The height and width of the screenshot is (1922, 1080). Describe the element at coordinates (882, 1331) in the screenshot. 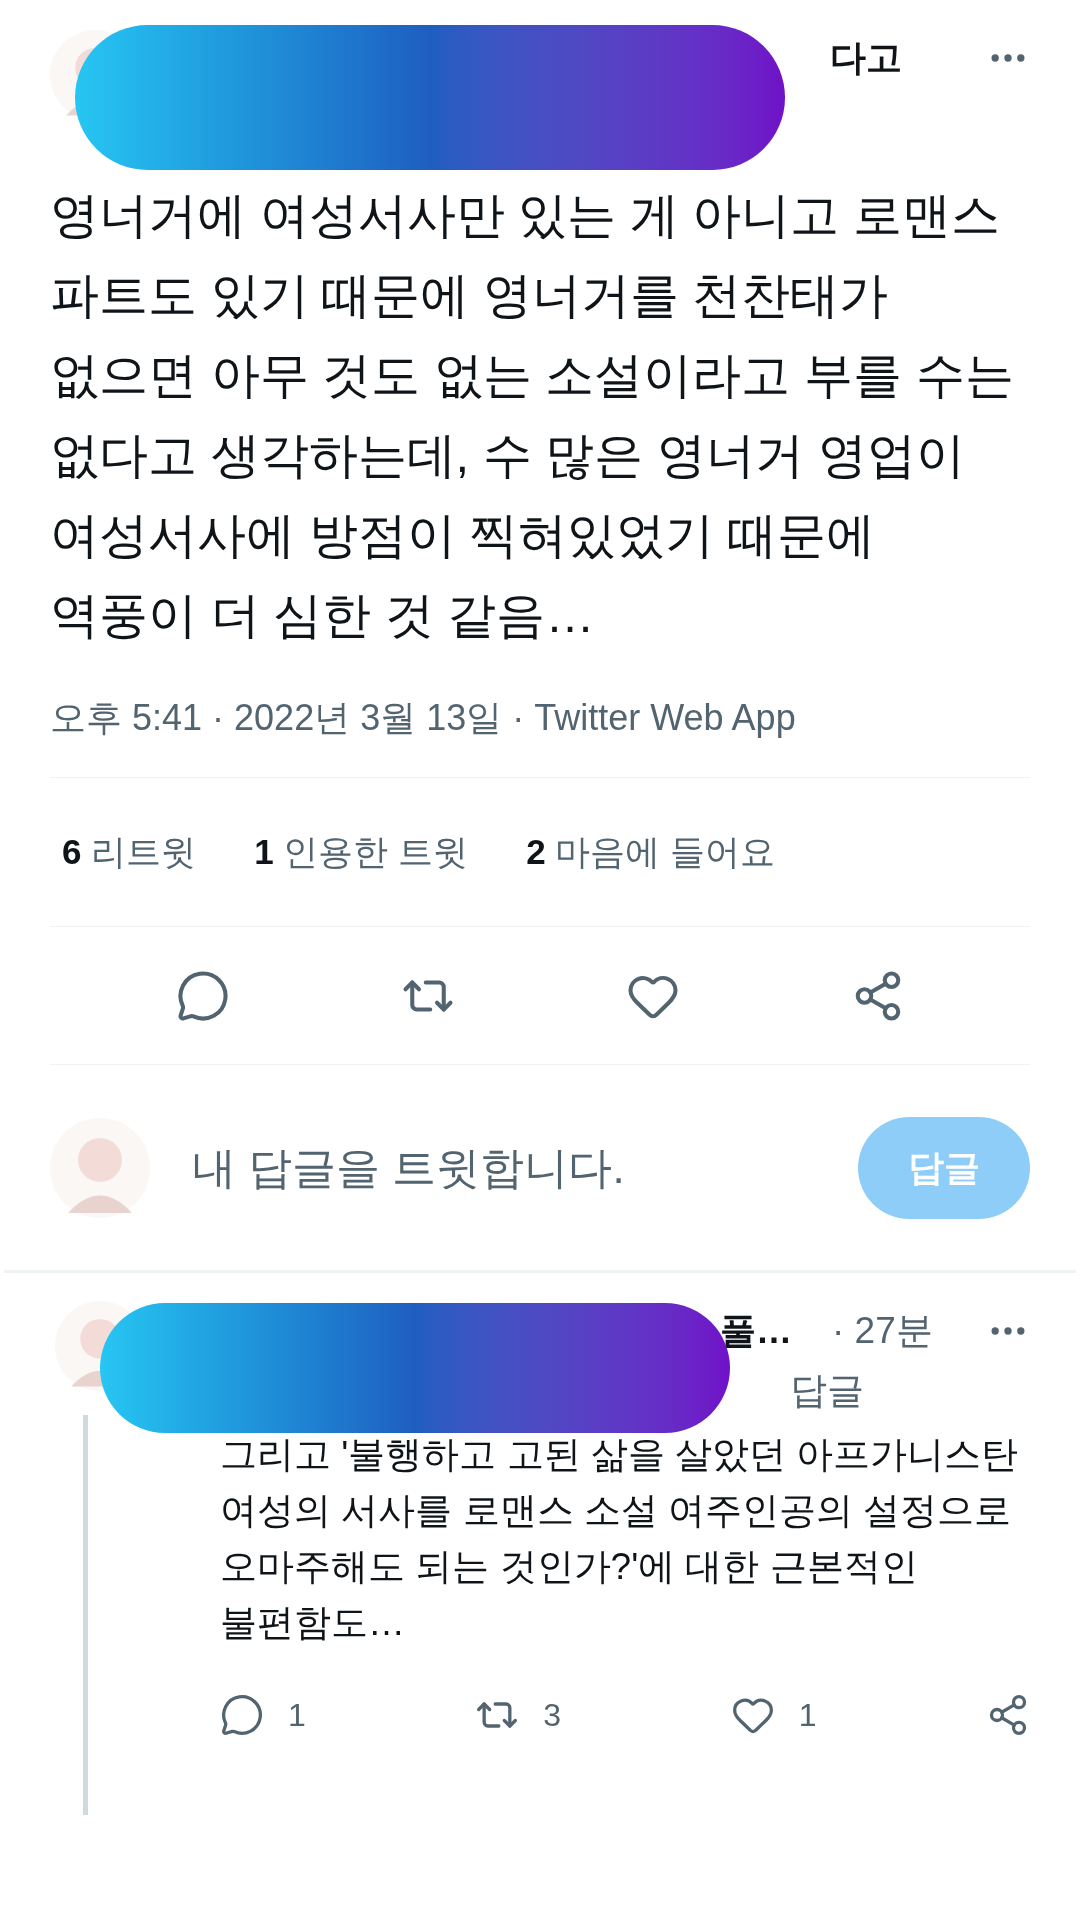

I see `reply-time: · 27분` at that location.